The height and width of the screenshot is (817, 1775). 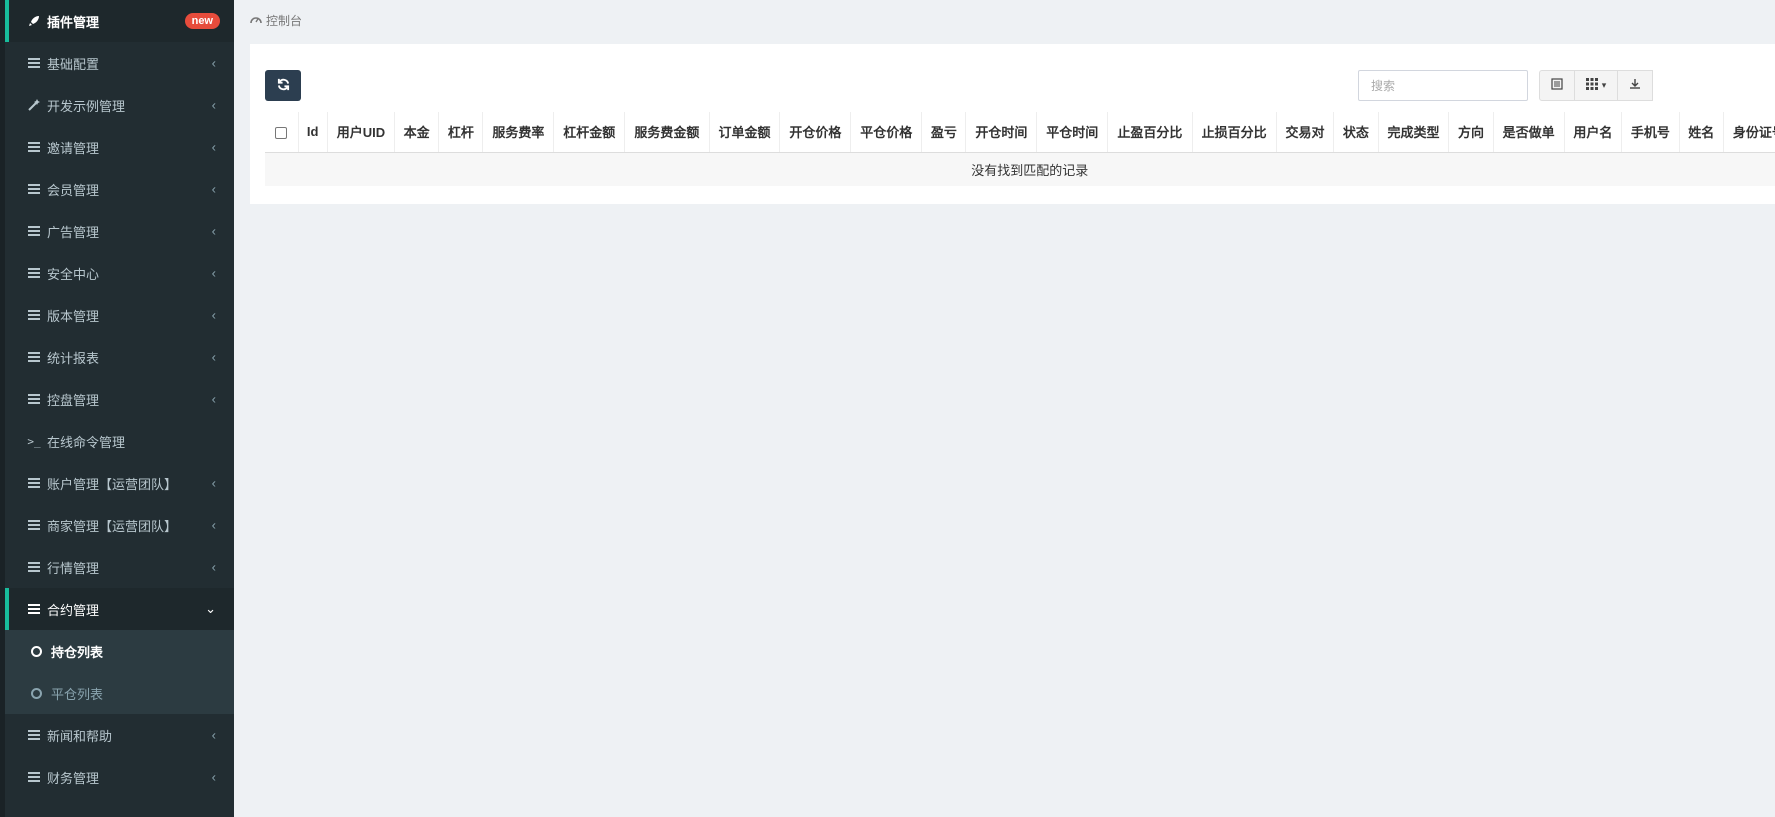 I want to click on new-badge: new, so click(x=202, y=21).